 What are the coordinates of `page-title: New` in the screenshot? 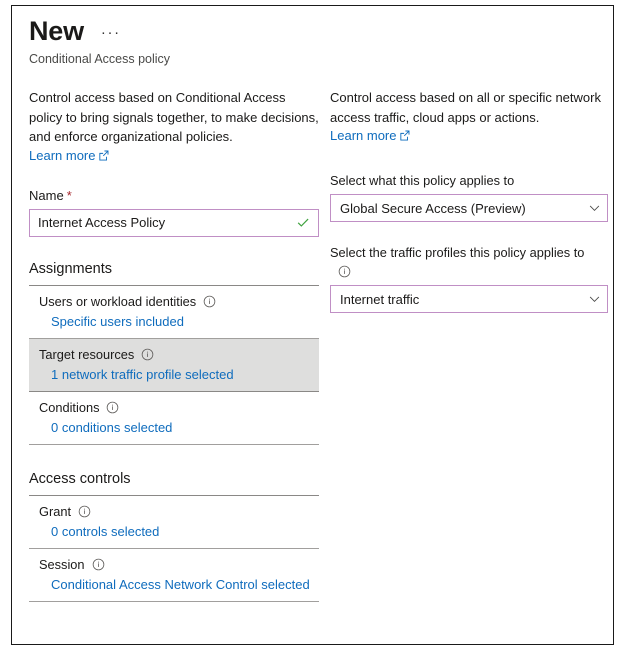 It's located at (56, 31).